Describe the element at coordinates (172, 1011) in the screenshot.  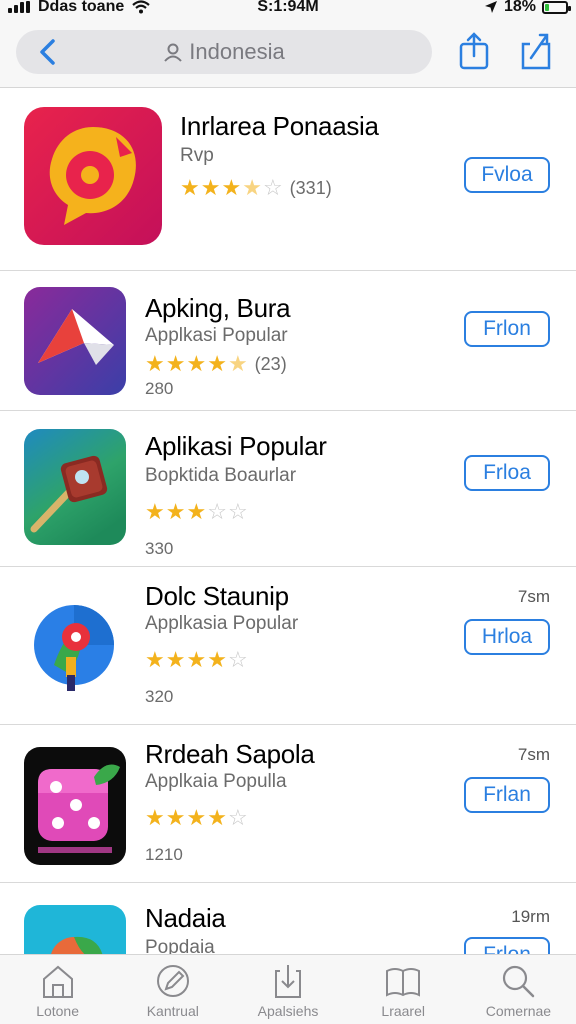
I see `tab-label: Kantrual` at that location.